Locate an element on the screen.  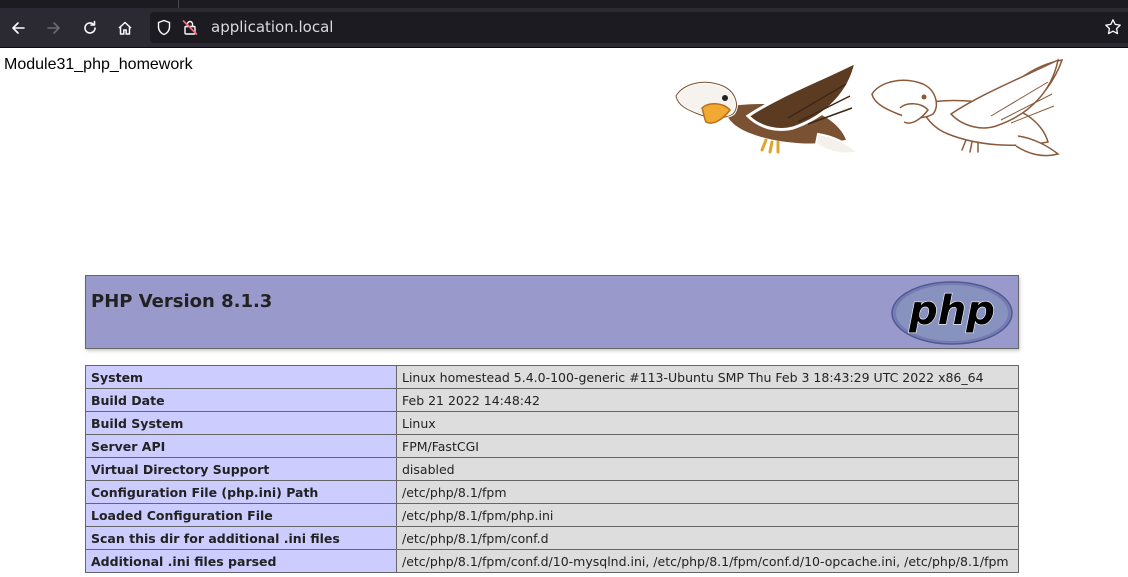
php-logo: php is located at coordinates (952, 313).